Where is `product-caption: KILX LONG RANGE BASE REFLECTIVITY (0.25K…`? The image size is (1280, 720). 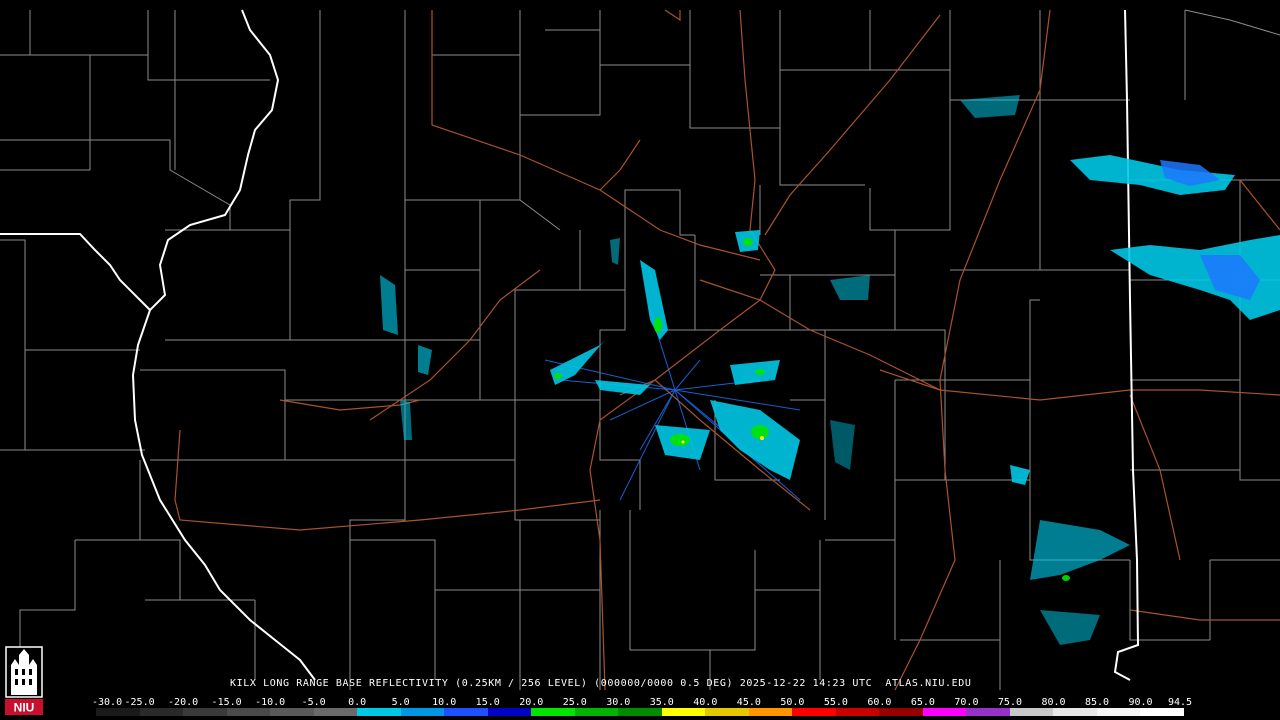 product-caption: KILX LONG RANGE BASE REFLECTIVITY (0.25K… is located at coordinates (601, 683).